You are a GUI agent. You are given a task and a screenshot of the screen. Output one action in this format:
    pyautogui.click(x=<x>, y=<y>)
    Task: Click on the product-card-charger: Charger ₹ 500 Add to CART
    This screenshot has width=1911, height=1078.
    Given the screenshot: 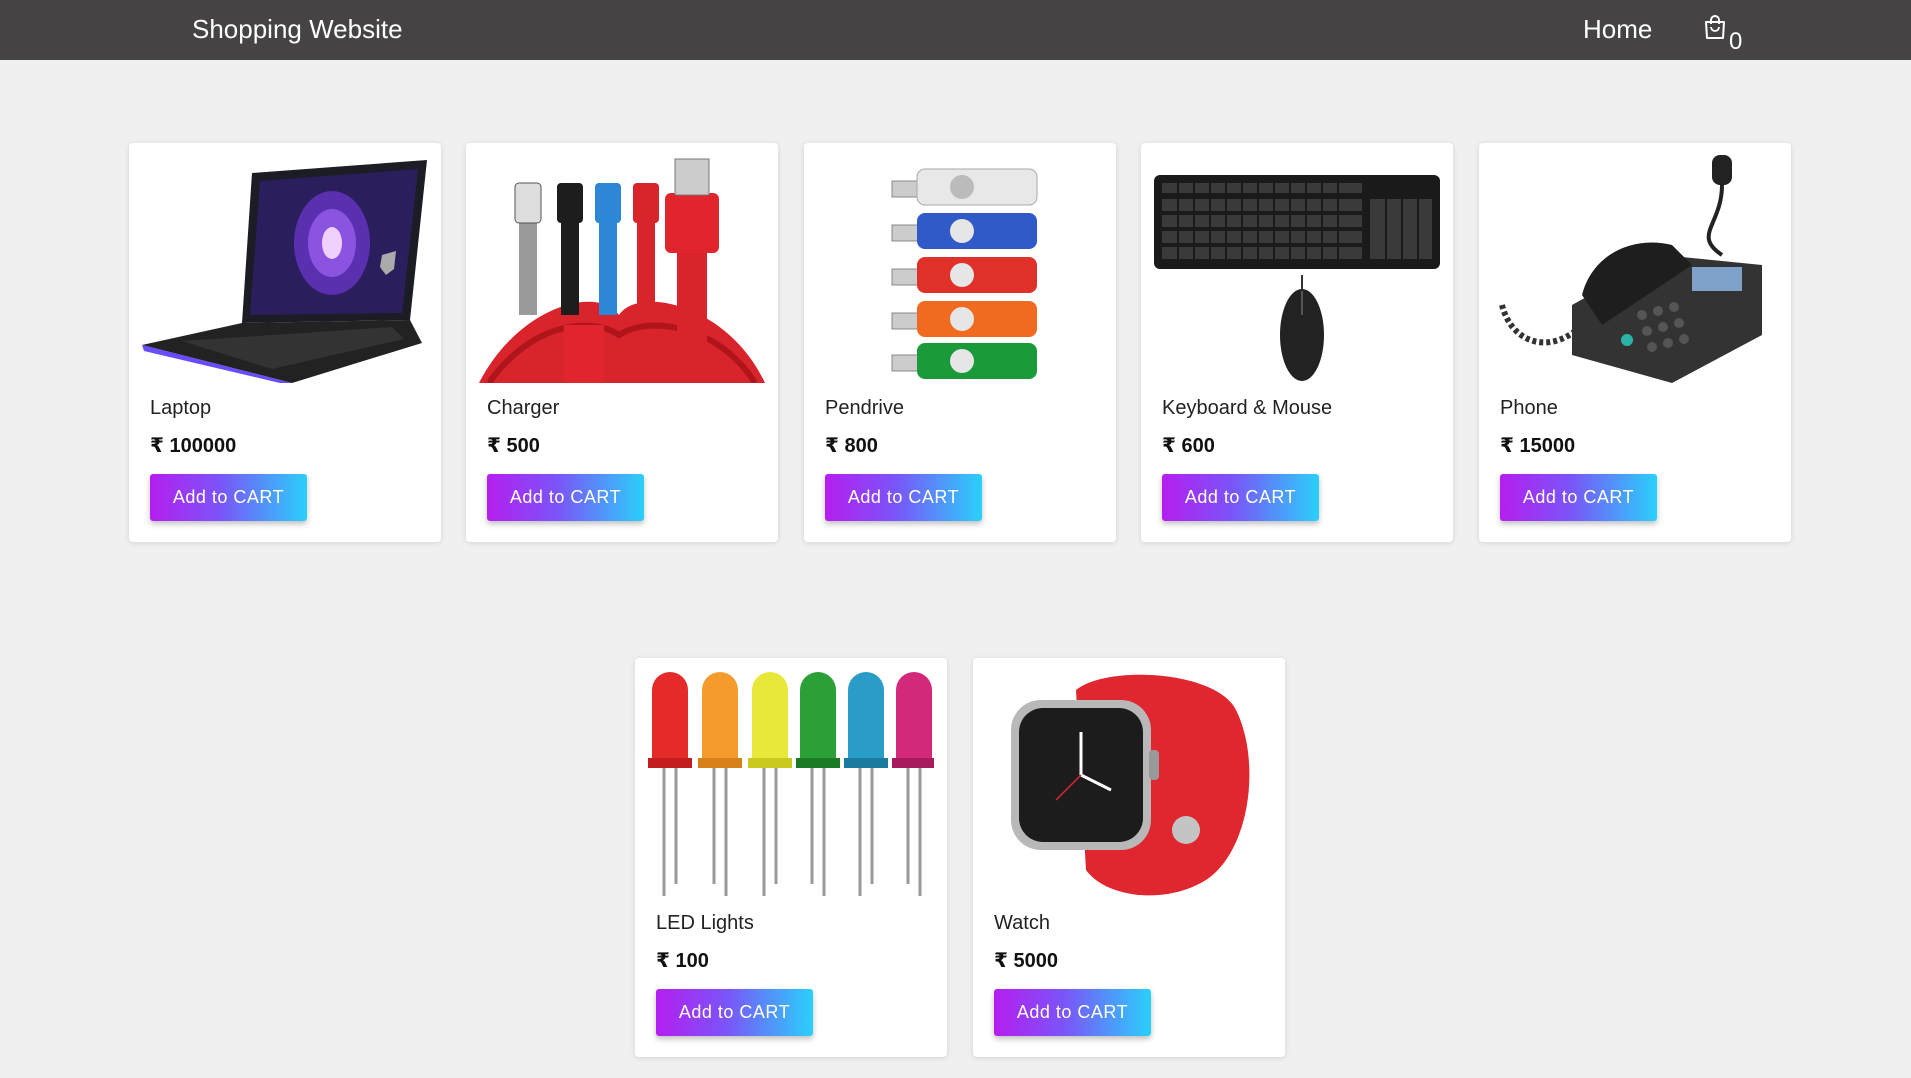 What is the action you would take?
    pyautogui.click(x=622, y=342)
    